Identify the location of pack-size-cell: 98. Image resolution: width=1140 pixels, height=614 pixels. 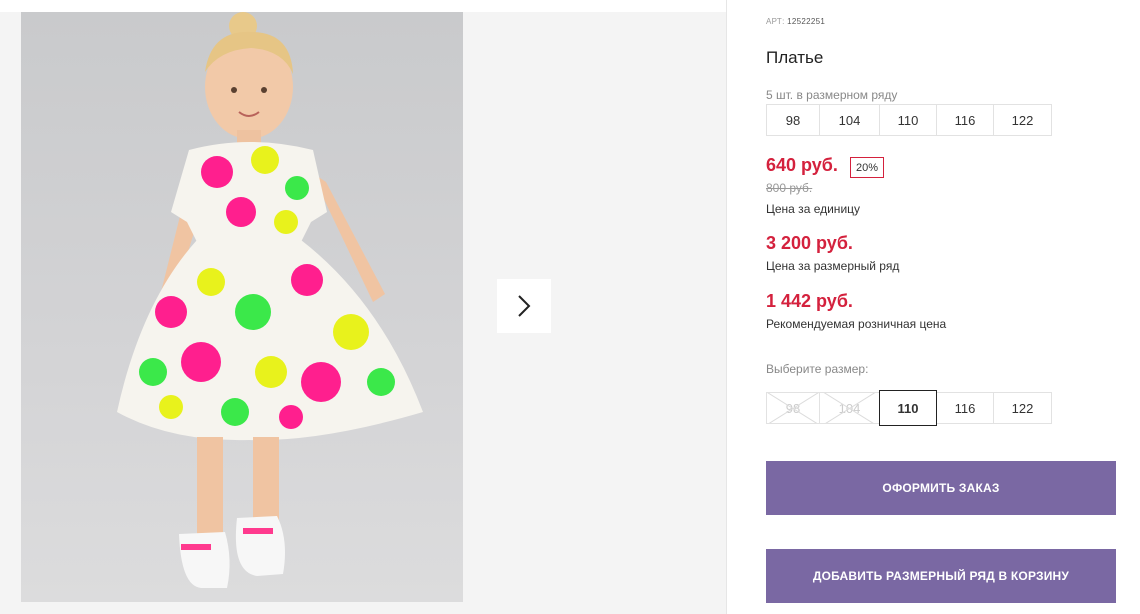
(793, 120).